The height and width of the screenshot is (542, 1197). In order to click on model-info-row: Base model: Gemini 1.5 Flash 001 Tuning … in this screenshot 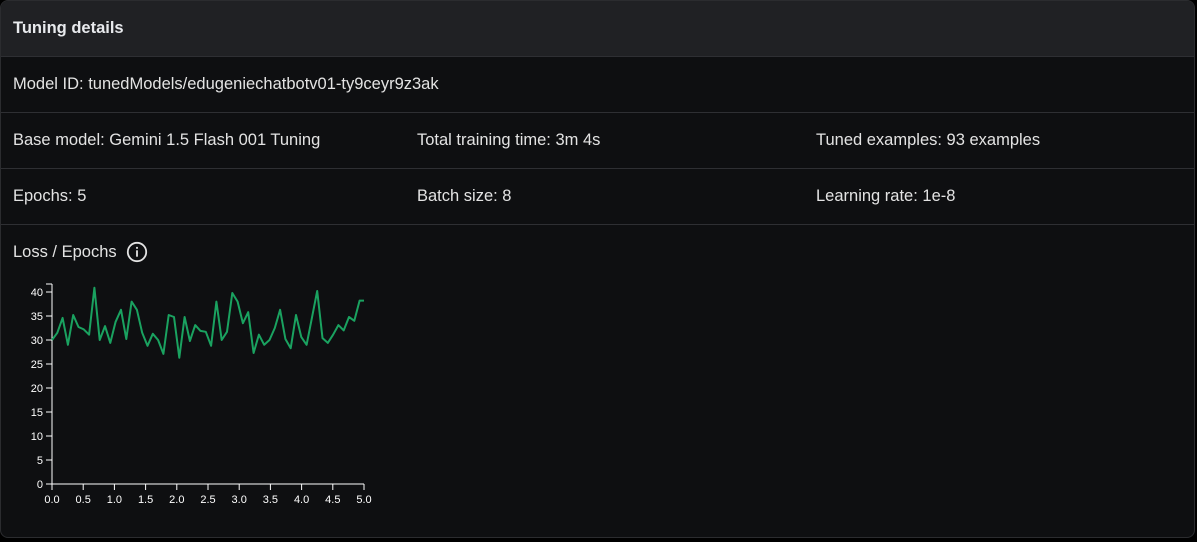, I will do `click(597, 141)`.